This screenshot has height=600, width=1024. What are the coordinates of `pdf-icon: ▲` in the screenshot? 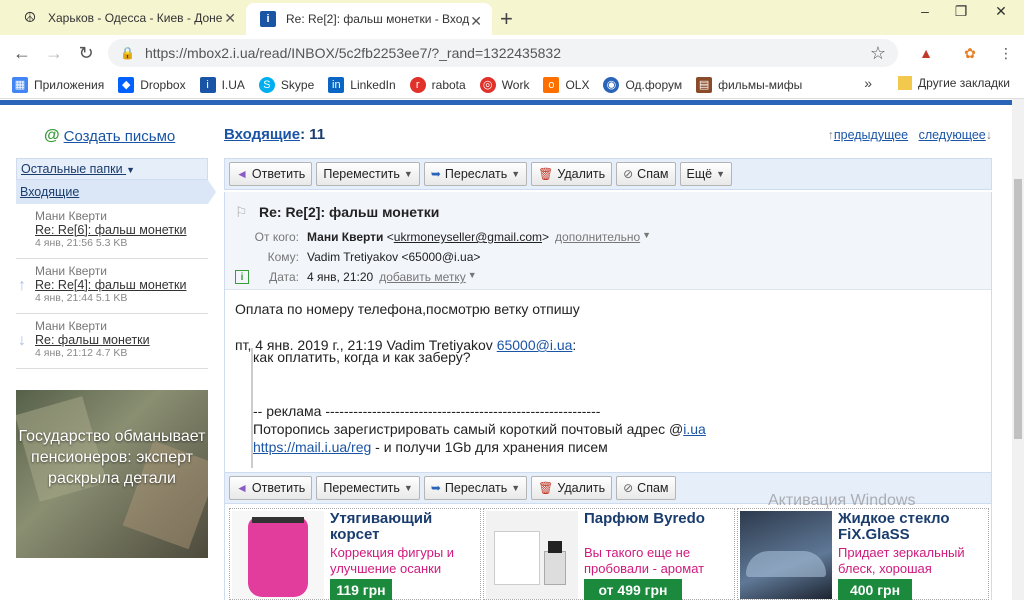 It's located at (926, 53).